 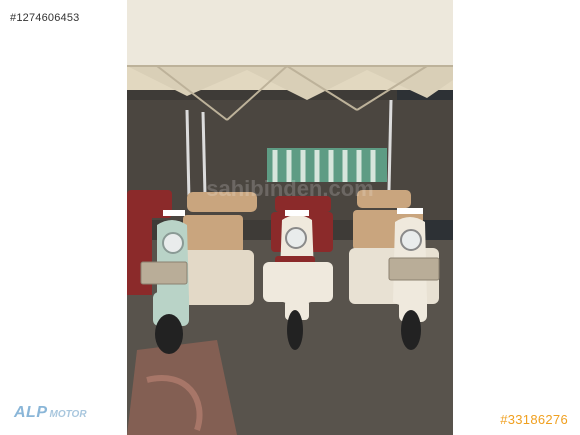 I want to click on photo-id-label: #1274606453, so click(x=45, y=18).